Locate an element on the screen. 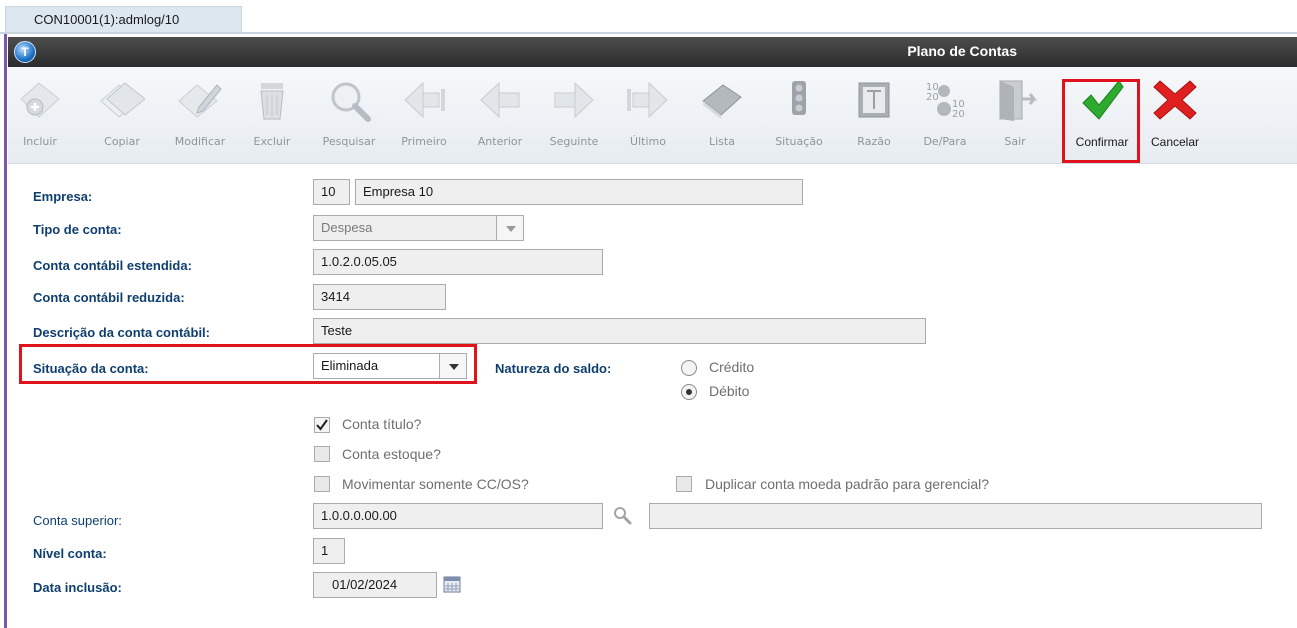 This screenshot has width=1297, height=628. tipo-conta-value: Despesa is located at coordinates (347, 227).